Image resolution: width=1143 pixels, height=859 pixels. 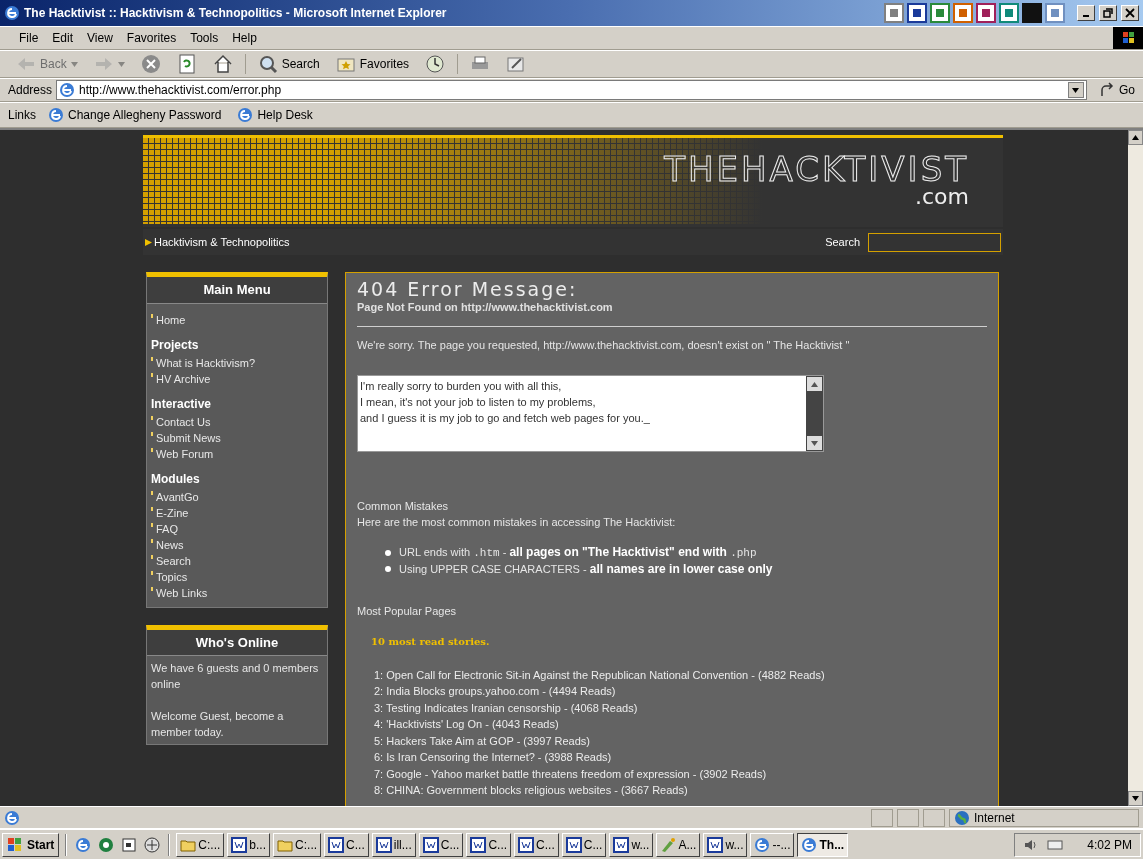 What do you see at coordinates (517, 522) in the screenshot?
I see `intro-text: Here are the most common mistakes in accessing The Hacktivist:` at bounding box center [517, 522].